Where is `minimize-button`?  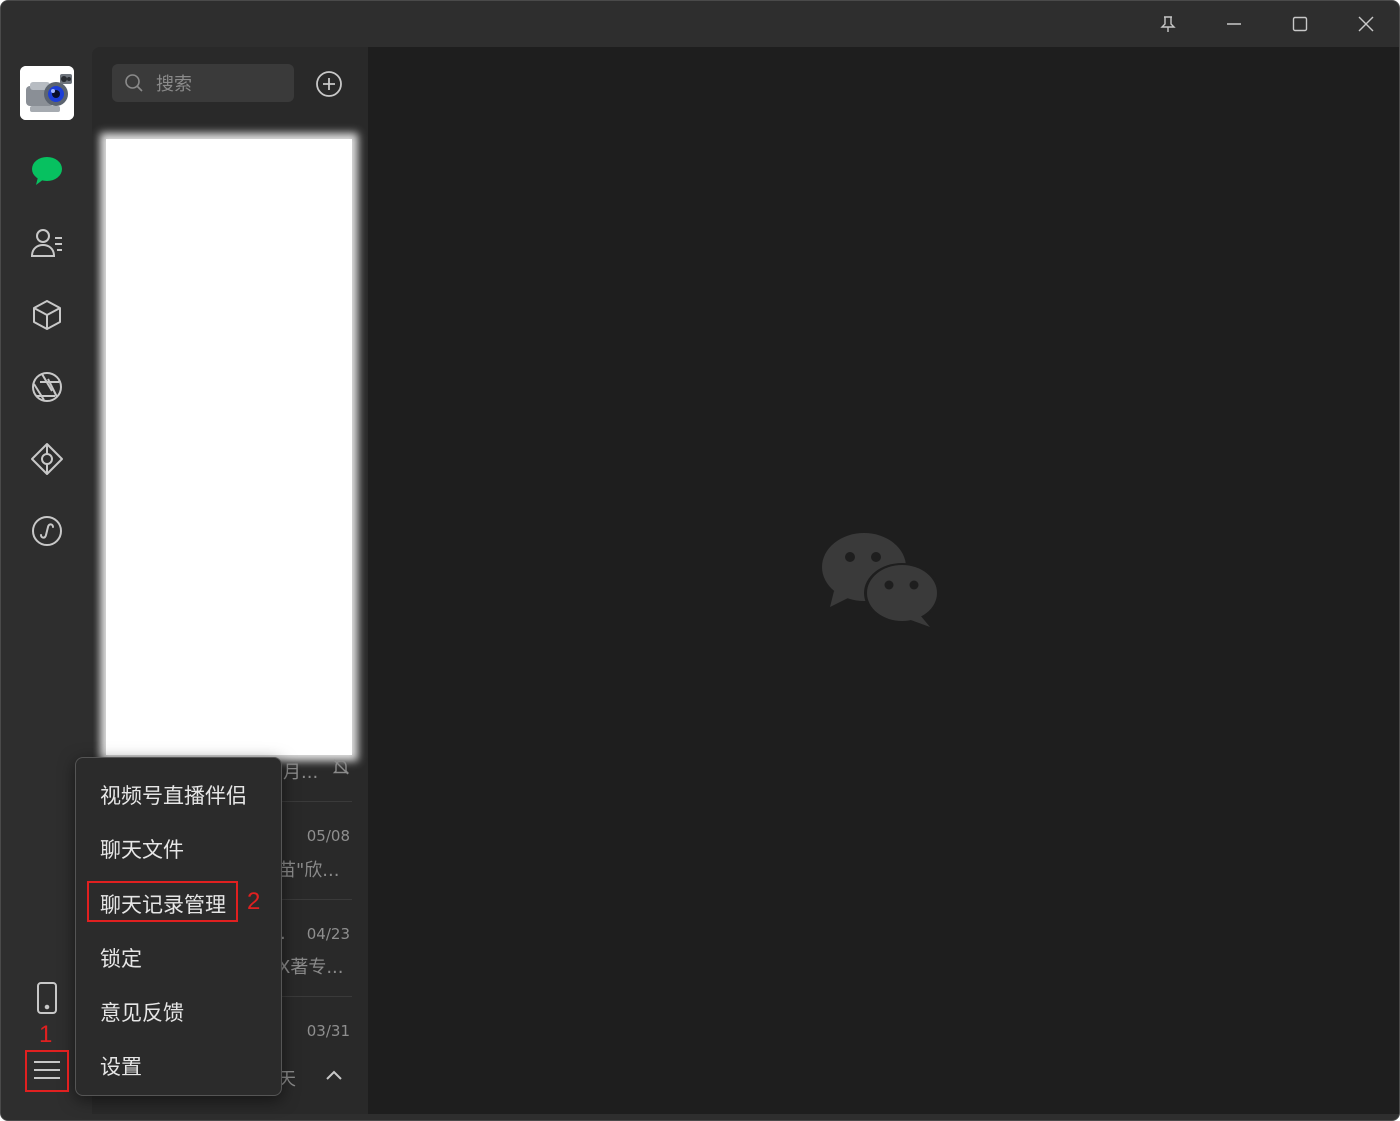
minimize-button is located at coordinates (1234, 24).